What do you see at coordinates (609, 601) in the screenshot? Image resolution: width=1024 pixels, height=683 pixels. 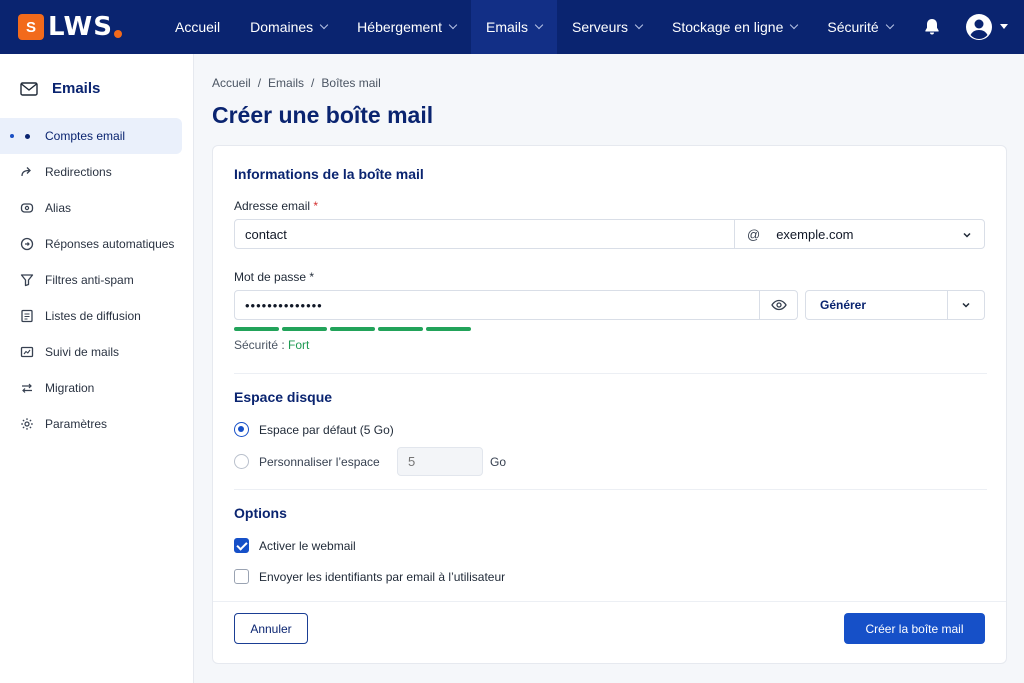 I see `card-footer-divider` at bounding box center [609, 601].